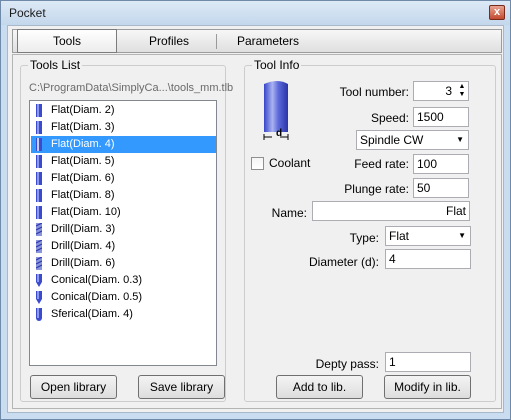 This screenshot has width=511, height=420. What do you see at coordinates (427, 387) in the screenshot?
I see `modify-in-lib-button: Modify in lib.` at bounding box center [427, 387].